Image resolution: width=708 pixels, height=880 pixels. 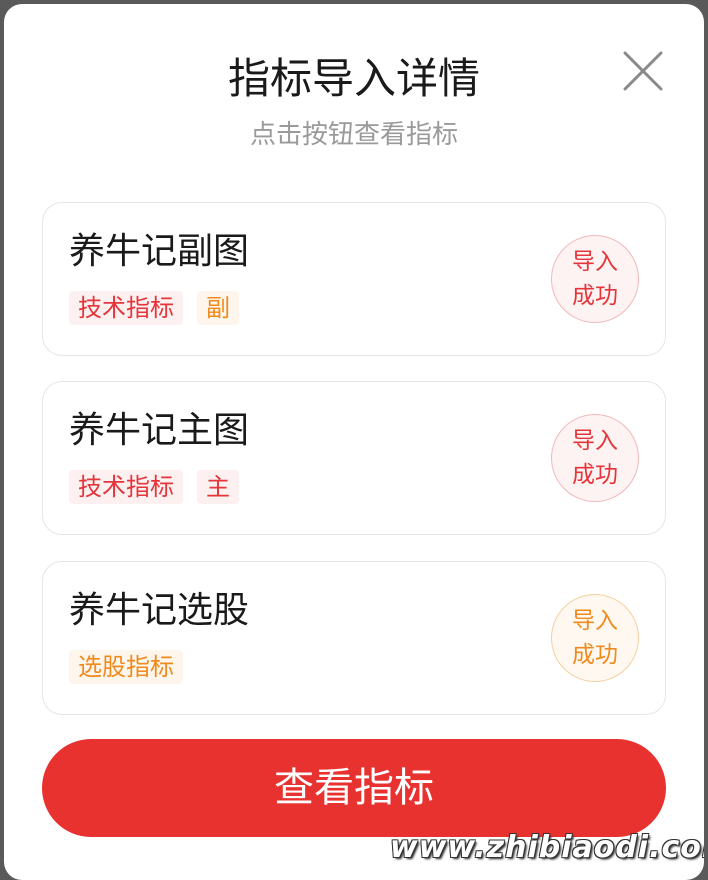 What do you see at coordinates (353, 135) in the screenshot?
I see `dialog-subtitle: 点击按钮查看指标` at bounding box center [353, 135].